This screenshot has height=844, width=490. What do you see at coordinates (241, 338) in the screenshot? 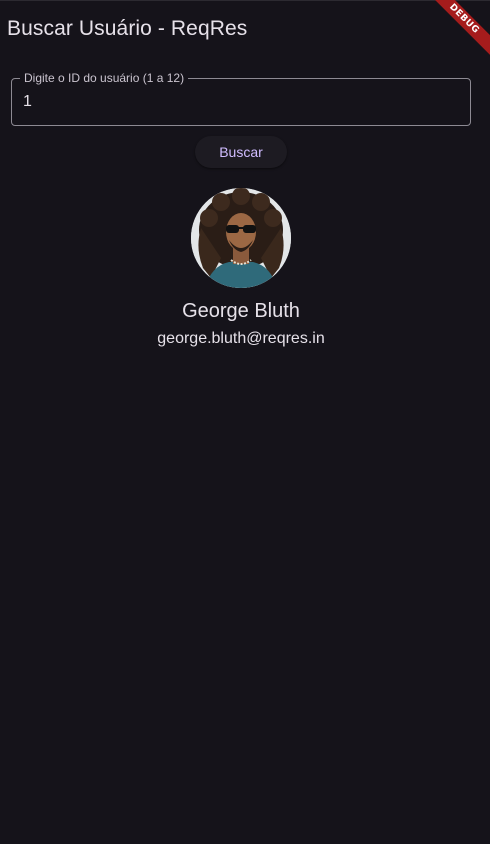
I see `user-email: george.bluth@reqres.in` at bounding box center [241, 338].